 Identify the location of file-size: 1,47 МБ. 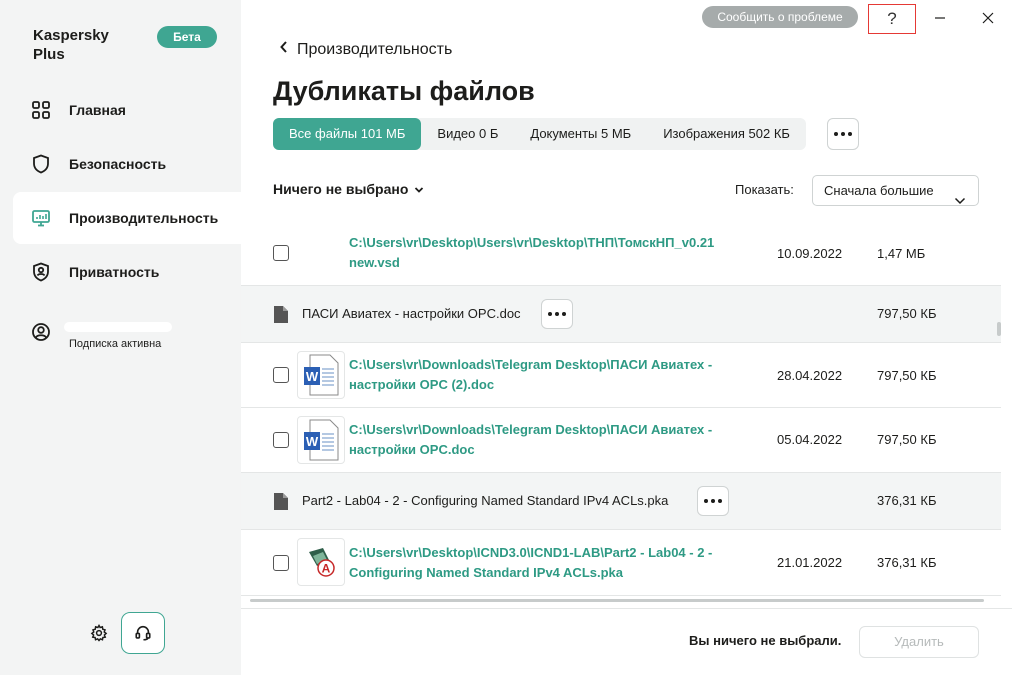
(901, 253).